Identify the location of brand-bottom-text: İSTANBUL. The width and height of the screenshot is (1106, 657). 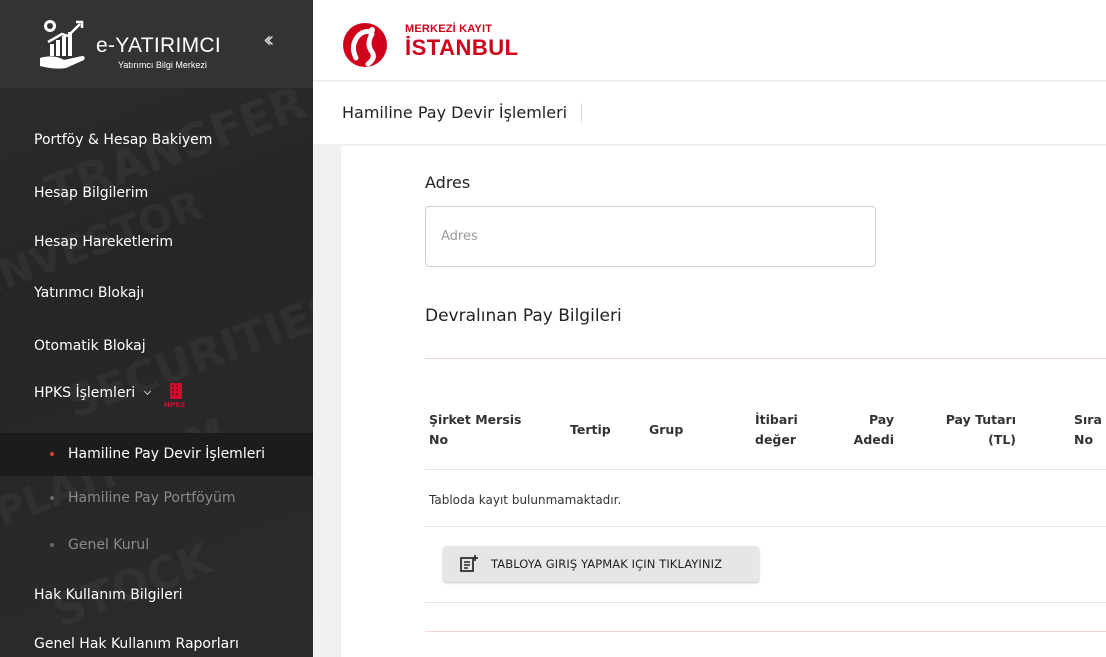
(462, 47).